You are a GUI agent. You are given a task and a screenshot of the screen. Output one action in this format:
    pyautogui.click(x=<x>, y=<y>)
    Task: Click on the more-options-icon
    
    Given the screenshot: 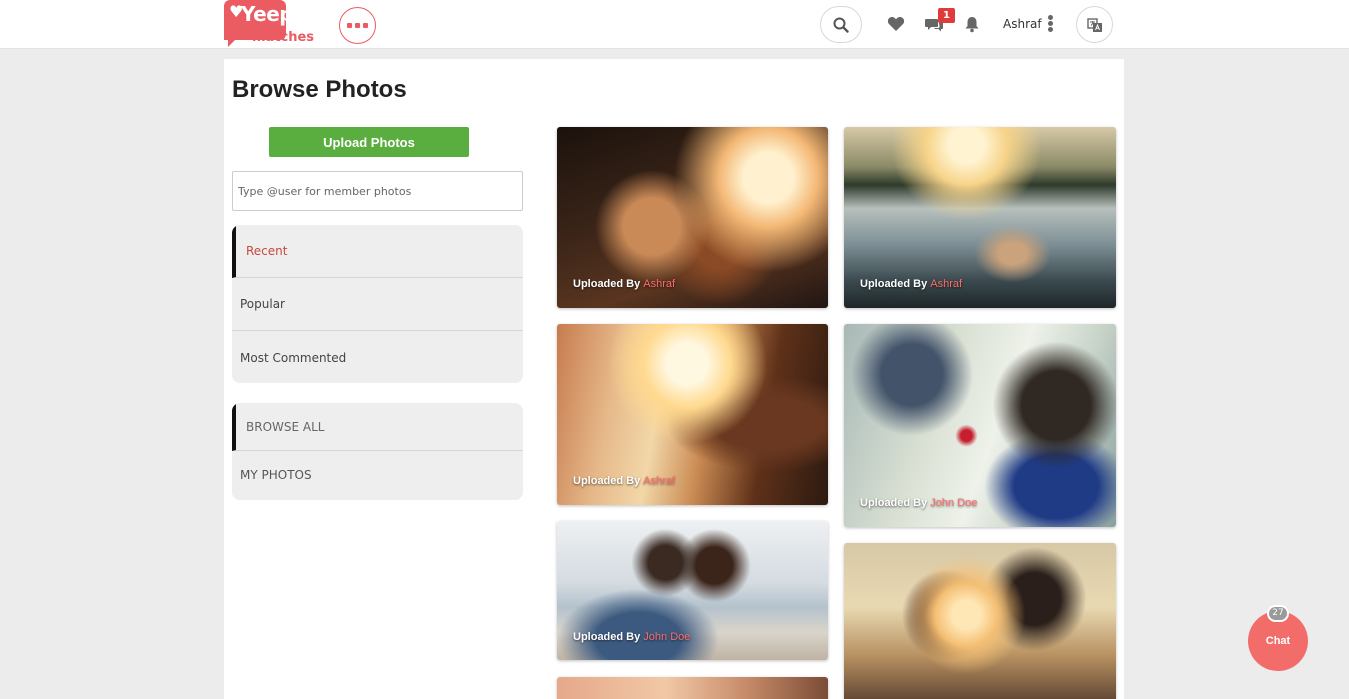 What is the action you would take?
    pyautogui.click(x=349, y=25)
    